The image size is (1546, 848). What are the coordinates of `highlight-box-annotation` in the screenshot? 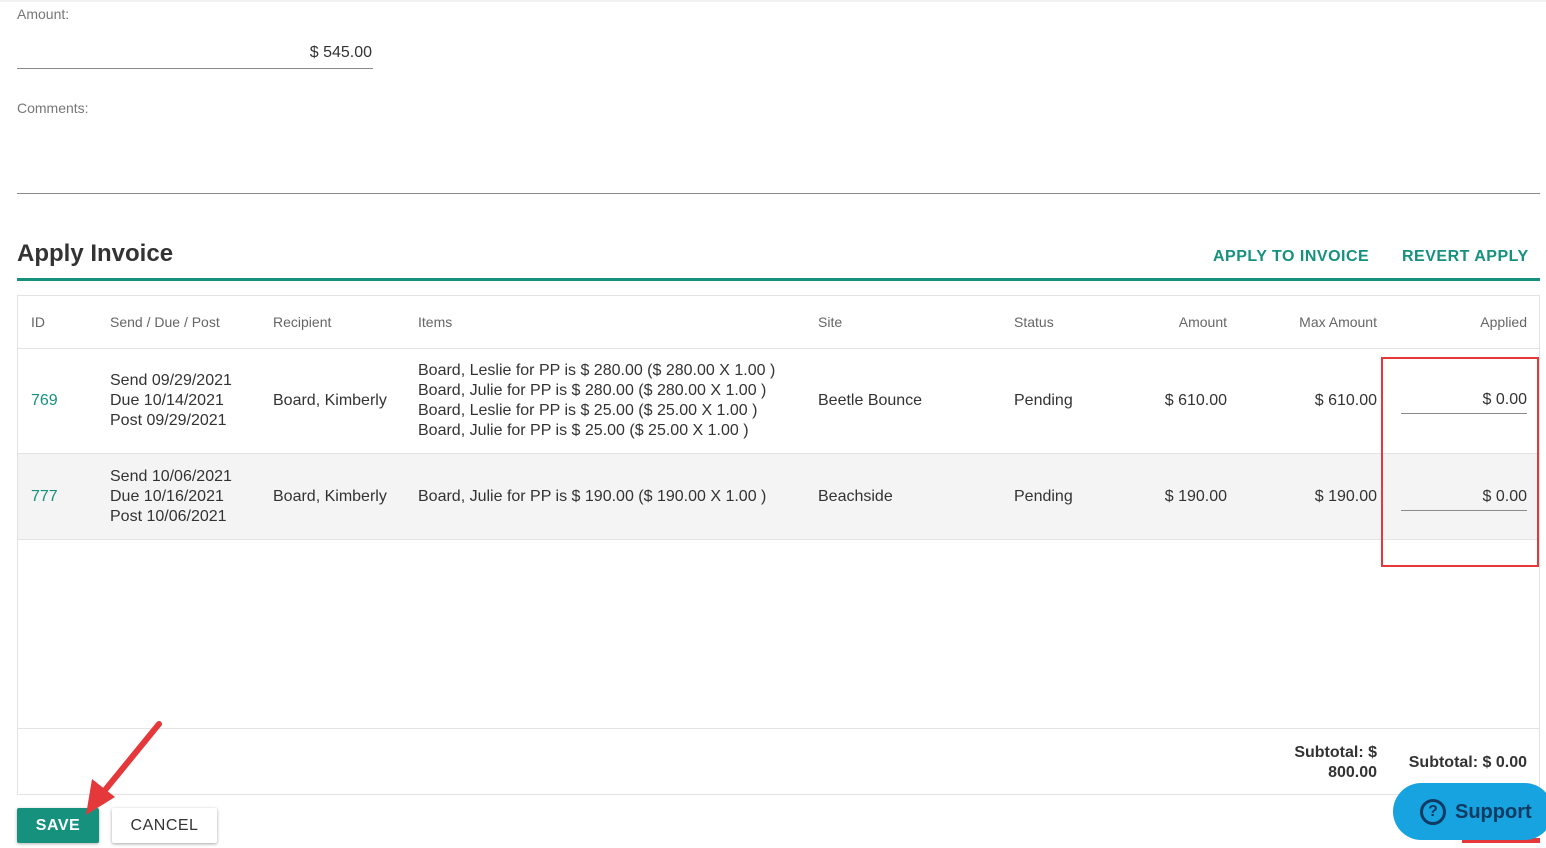 It's located at (1460, 462).